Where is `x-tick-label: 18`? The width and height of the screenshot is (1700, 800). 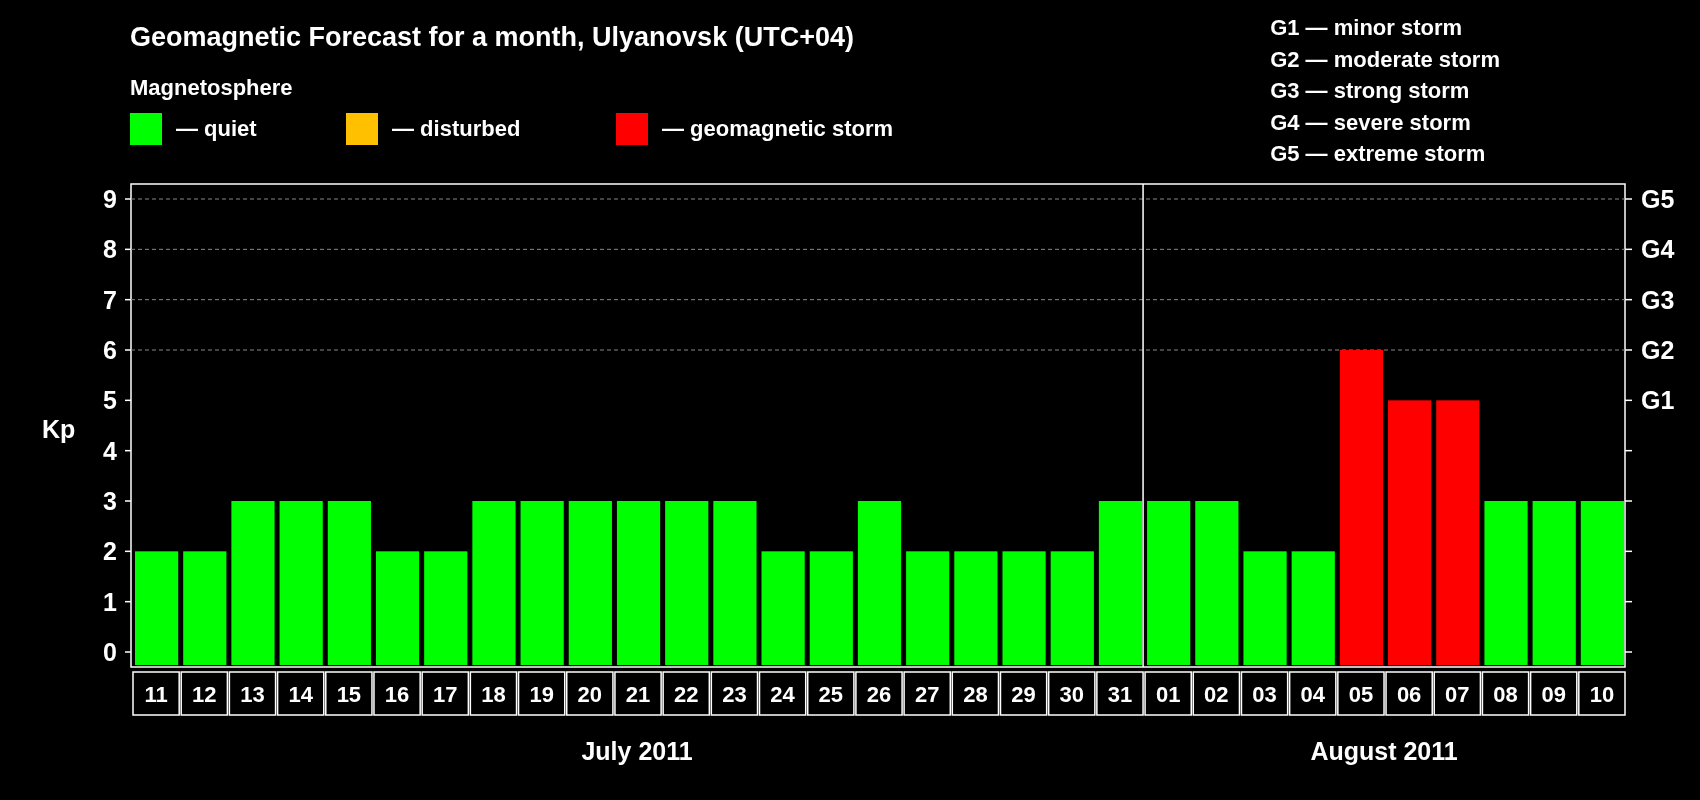 x-tick-label: 18 is located at coordinates (493, 694).